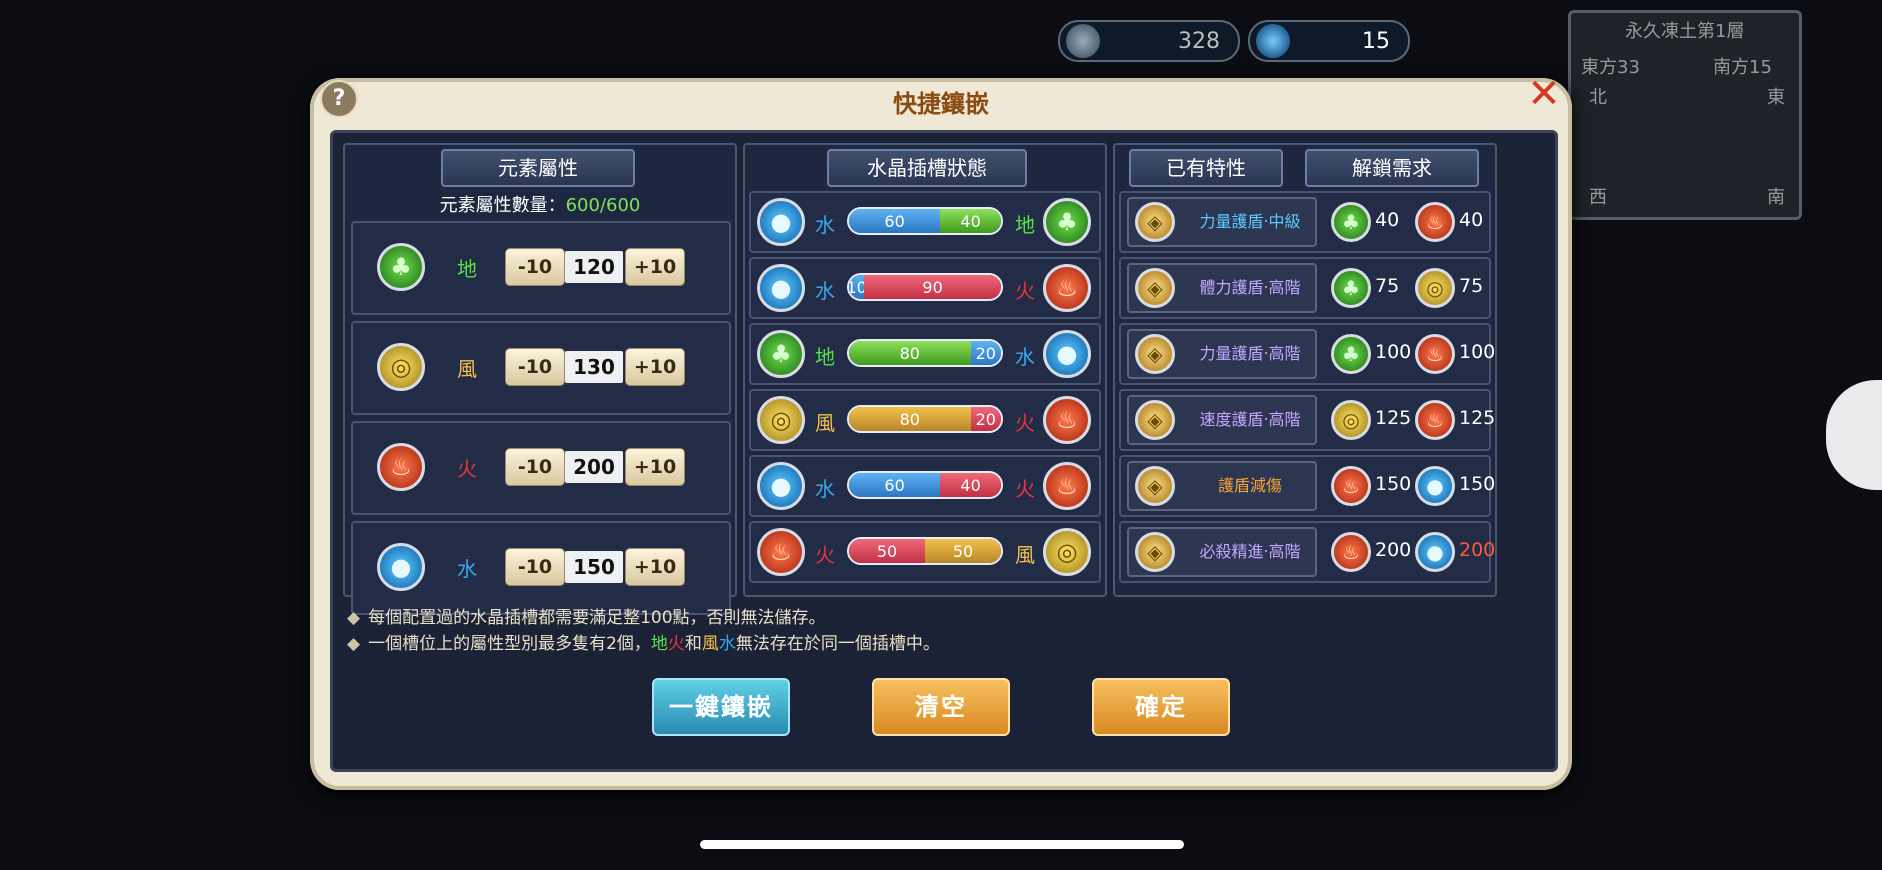 Image resolution: width=1882 pixels, height=870 pixels. Describe the element at coordinates (1471, 286) in the screenshot. I see `unlock-requirement-2: 75` at that location.